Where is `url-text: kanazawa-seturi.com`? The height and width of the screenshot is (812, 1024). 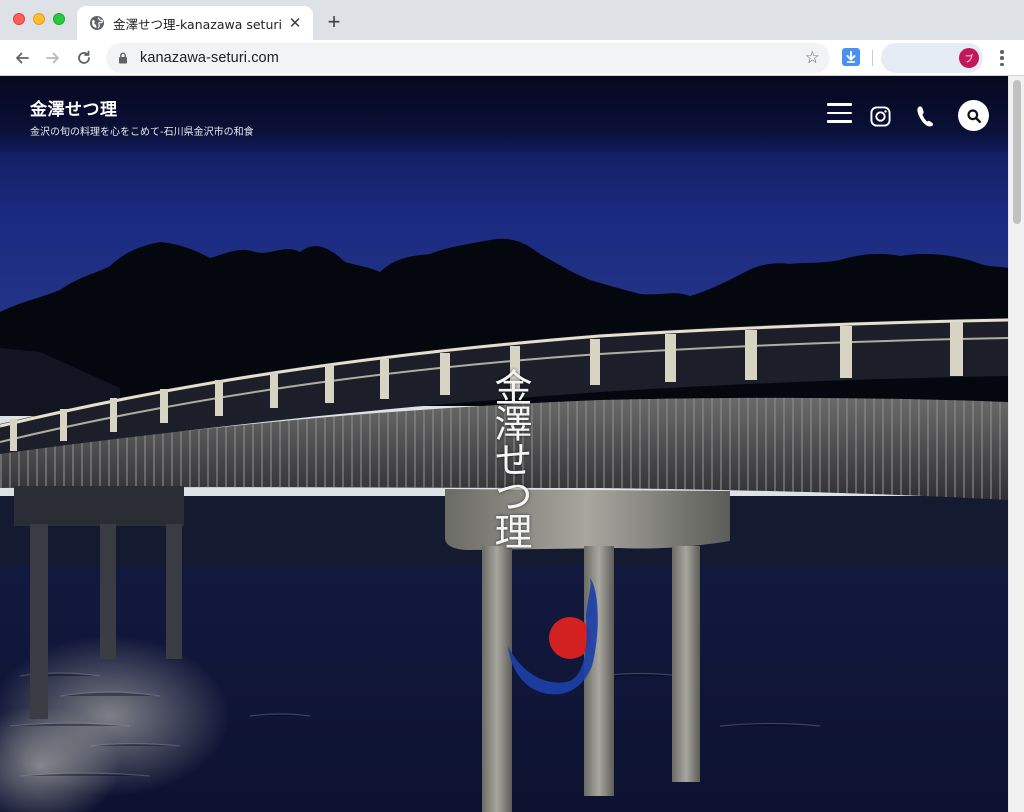
url-text: kanazawa-seturi.com is located at coordinates (209, 58).